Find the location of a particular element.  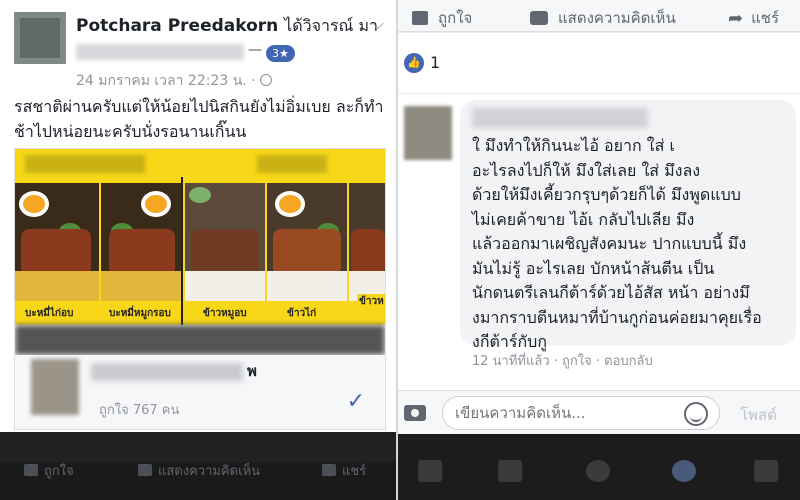

comment-line: มันไม่รู้ อะไรเลย บักหน้าส้นตีน เป็น is located at coordinates (593, 268).